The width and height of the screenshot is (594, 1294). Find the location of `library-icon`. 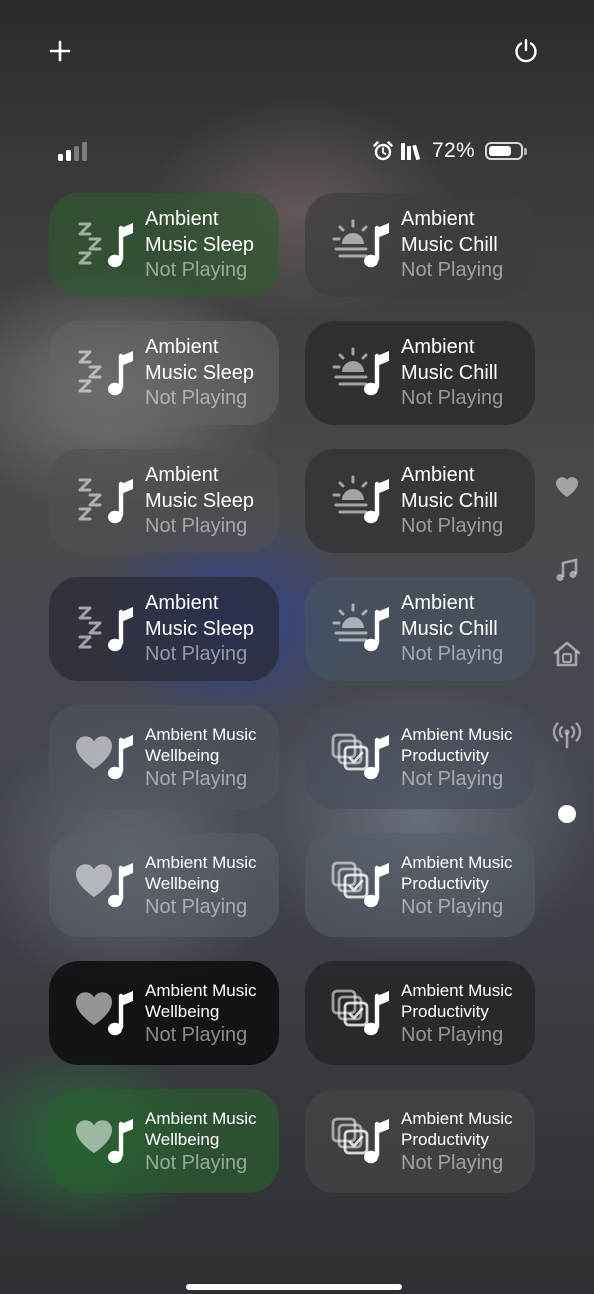

library-icon is located at coordinates (410, 152).